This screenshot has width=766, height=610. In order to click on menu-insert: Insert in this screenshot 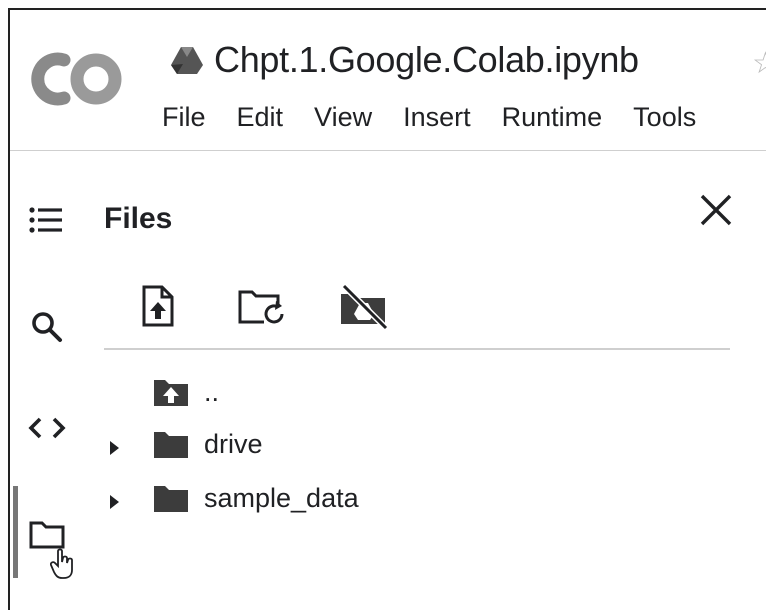, I will do `click(437, 117)`.